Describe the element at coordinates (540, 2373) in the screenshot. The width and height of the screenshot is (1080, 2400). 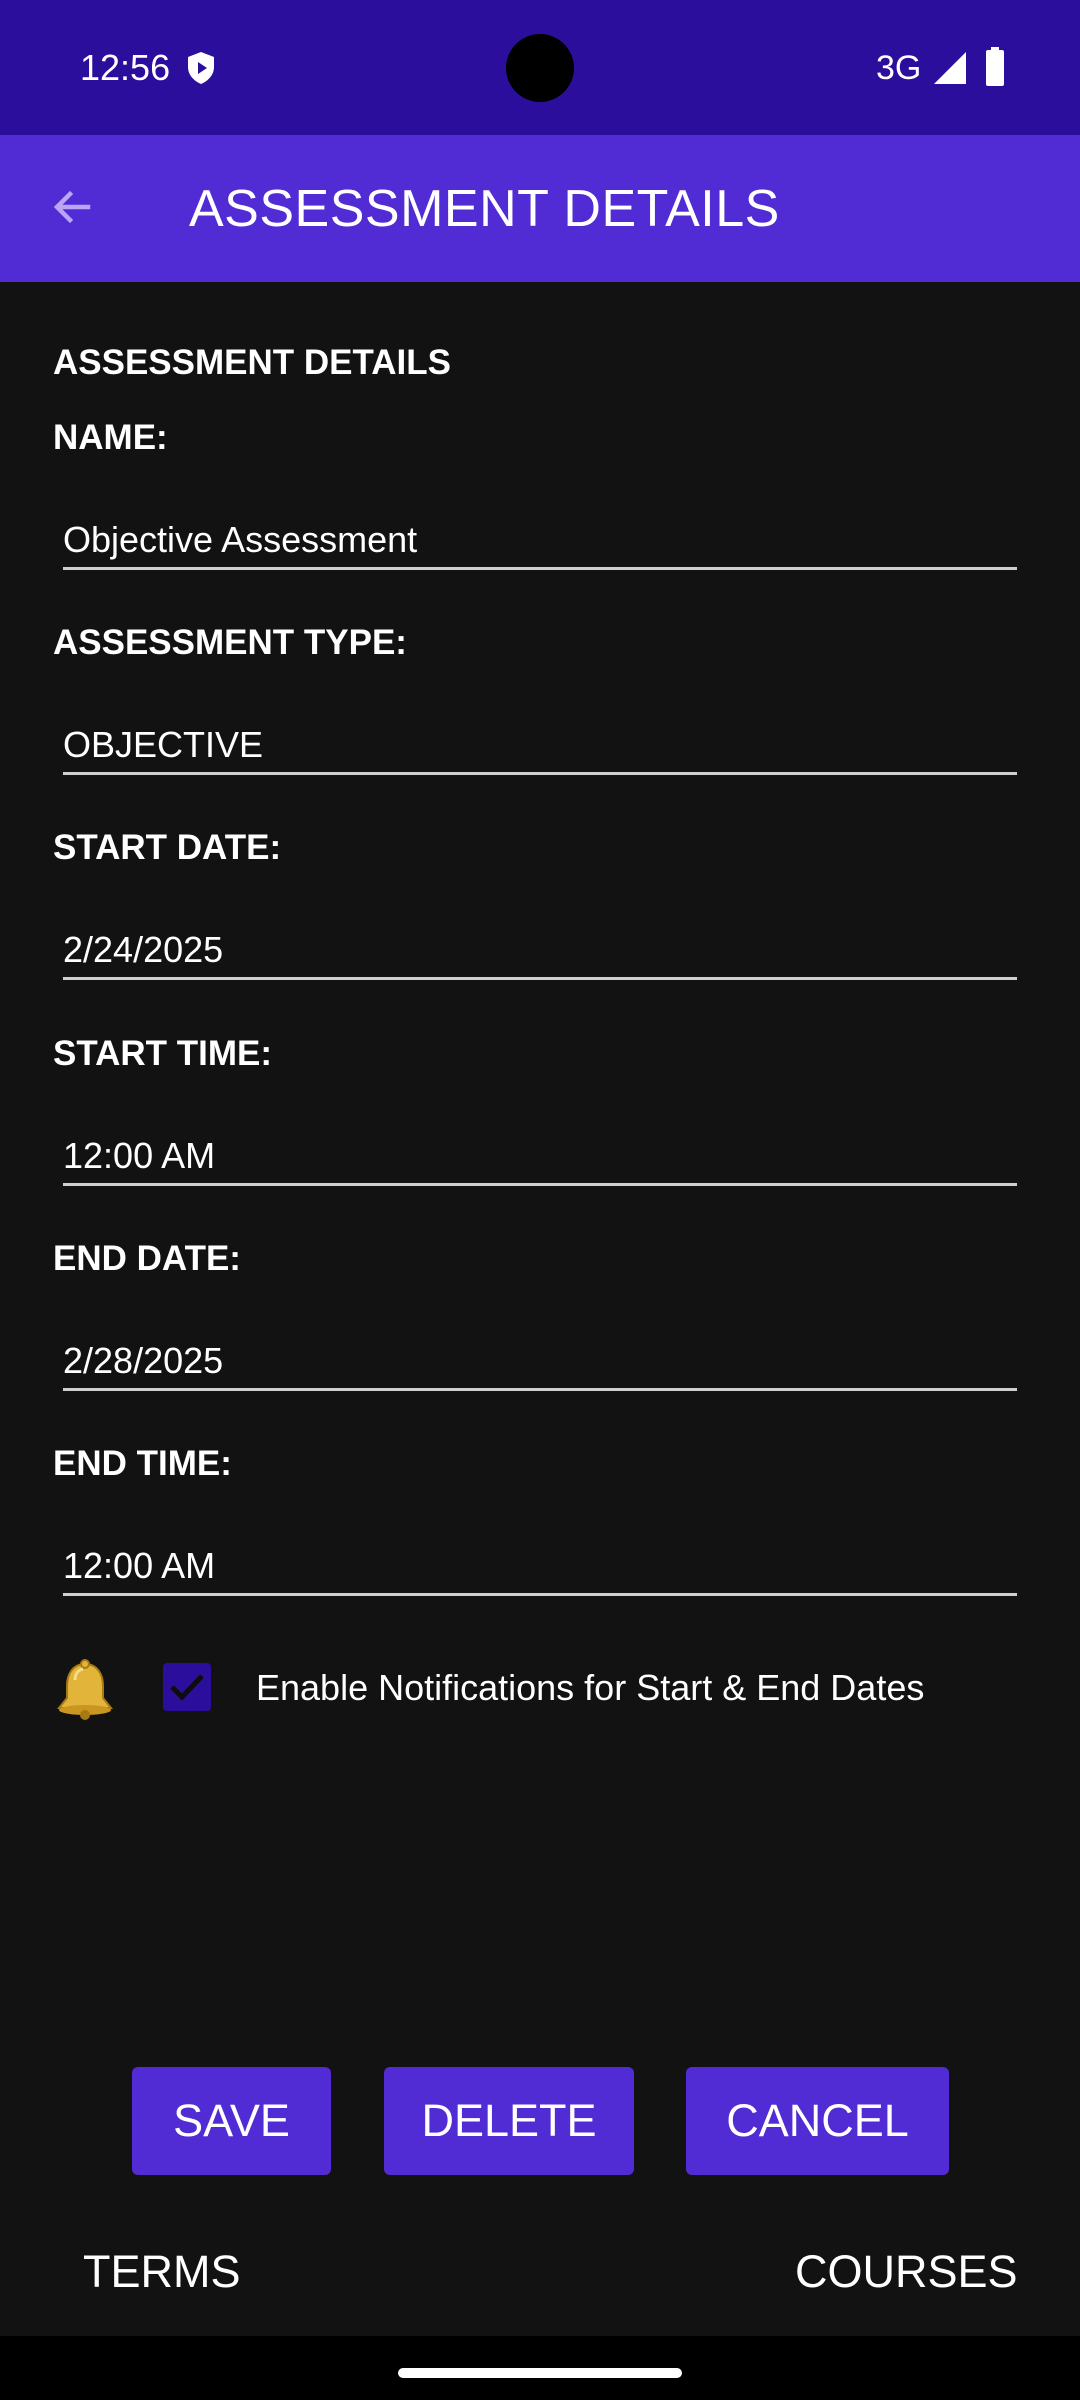
I see `home-handle` at that location.